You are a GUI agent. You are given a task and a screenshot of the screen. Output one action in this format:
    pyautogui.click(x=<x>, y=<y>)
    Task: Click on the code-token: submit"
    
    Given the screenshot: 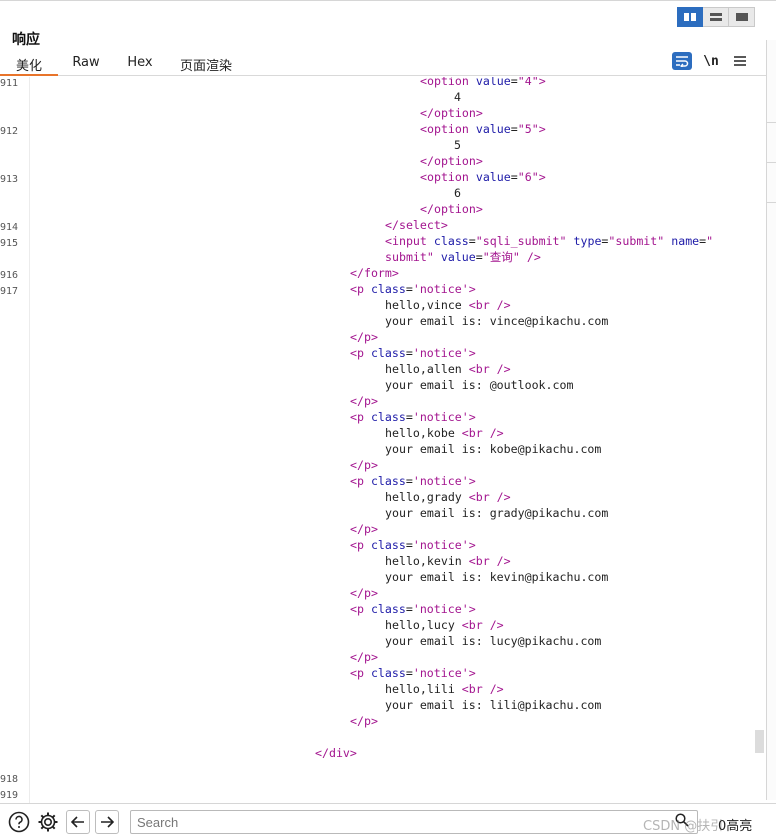 What is the action you would take?
    pyautogui.click(x=413, y=257)
    